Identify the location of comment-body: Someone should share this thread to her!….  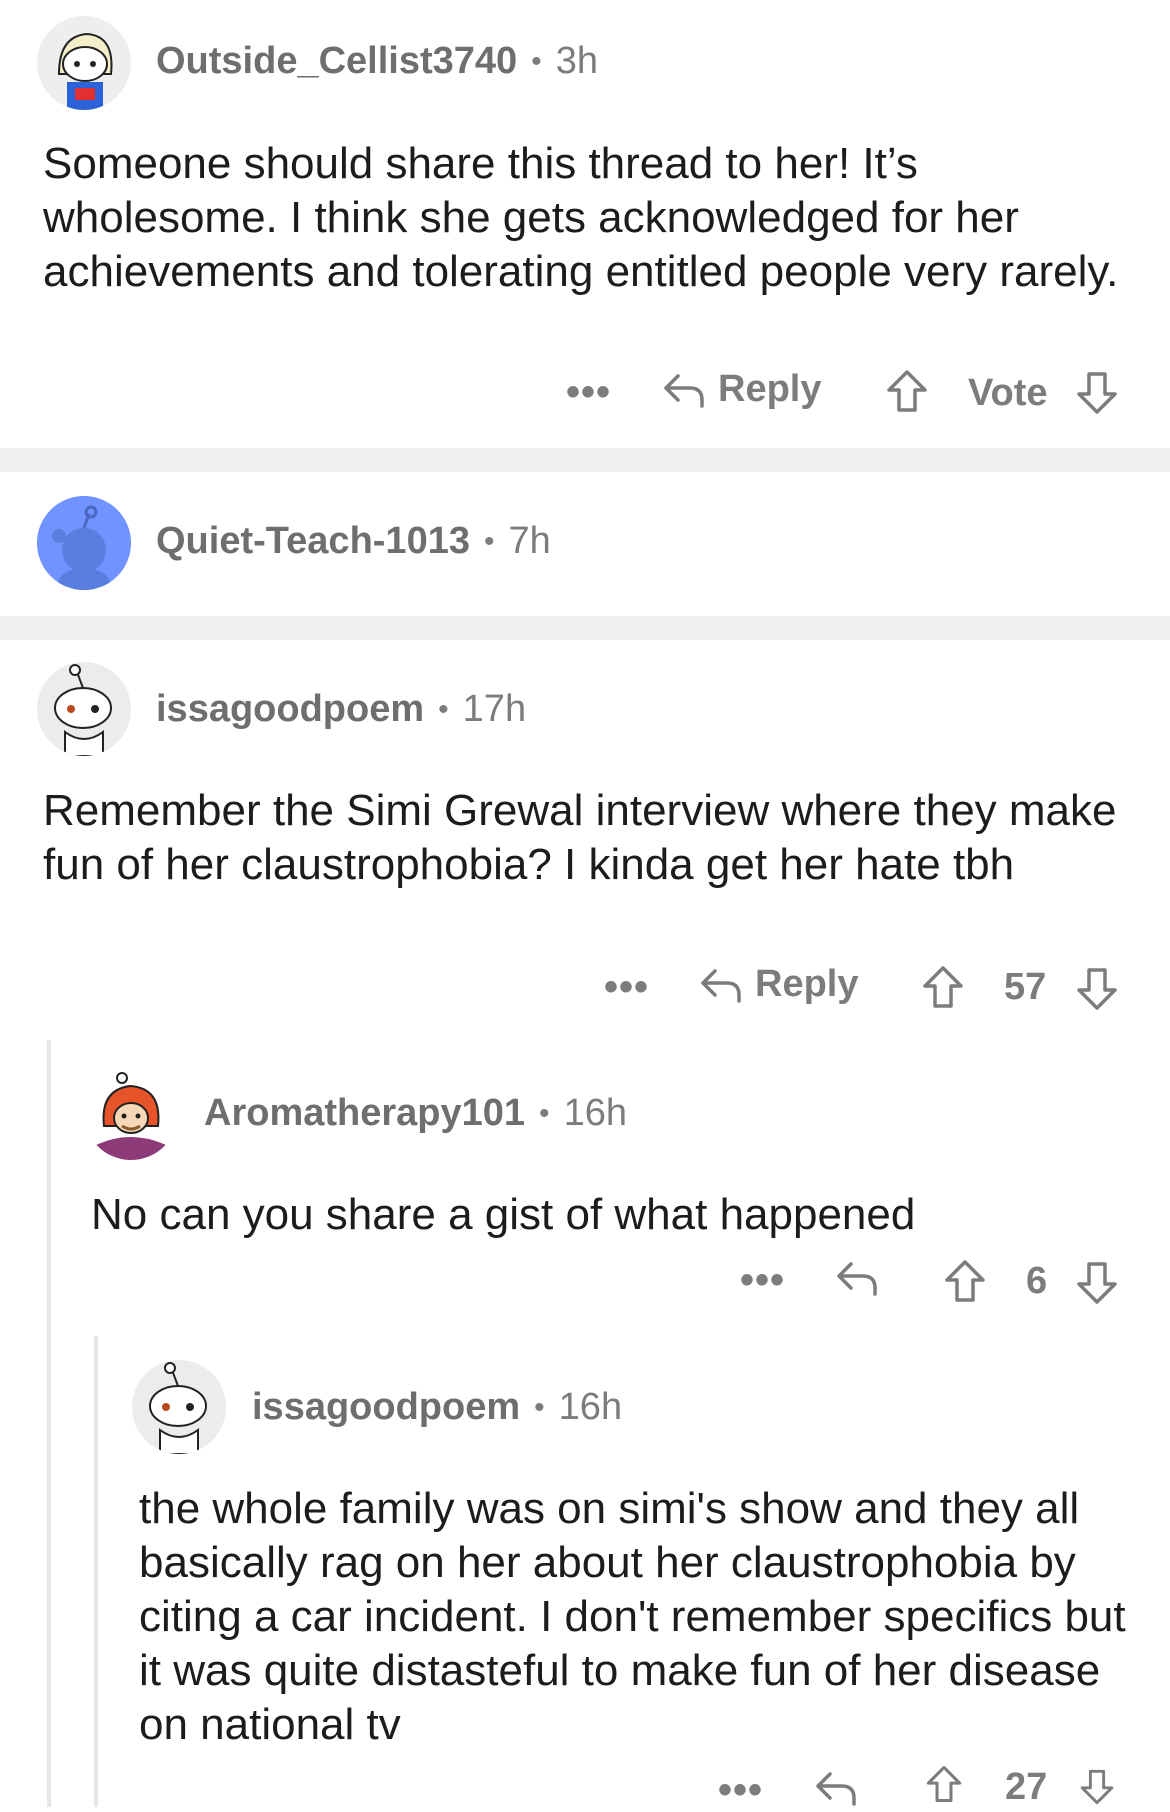
(581, 217).